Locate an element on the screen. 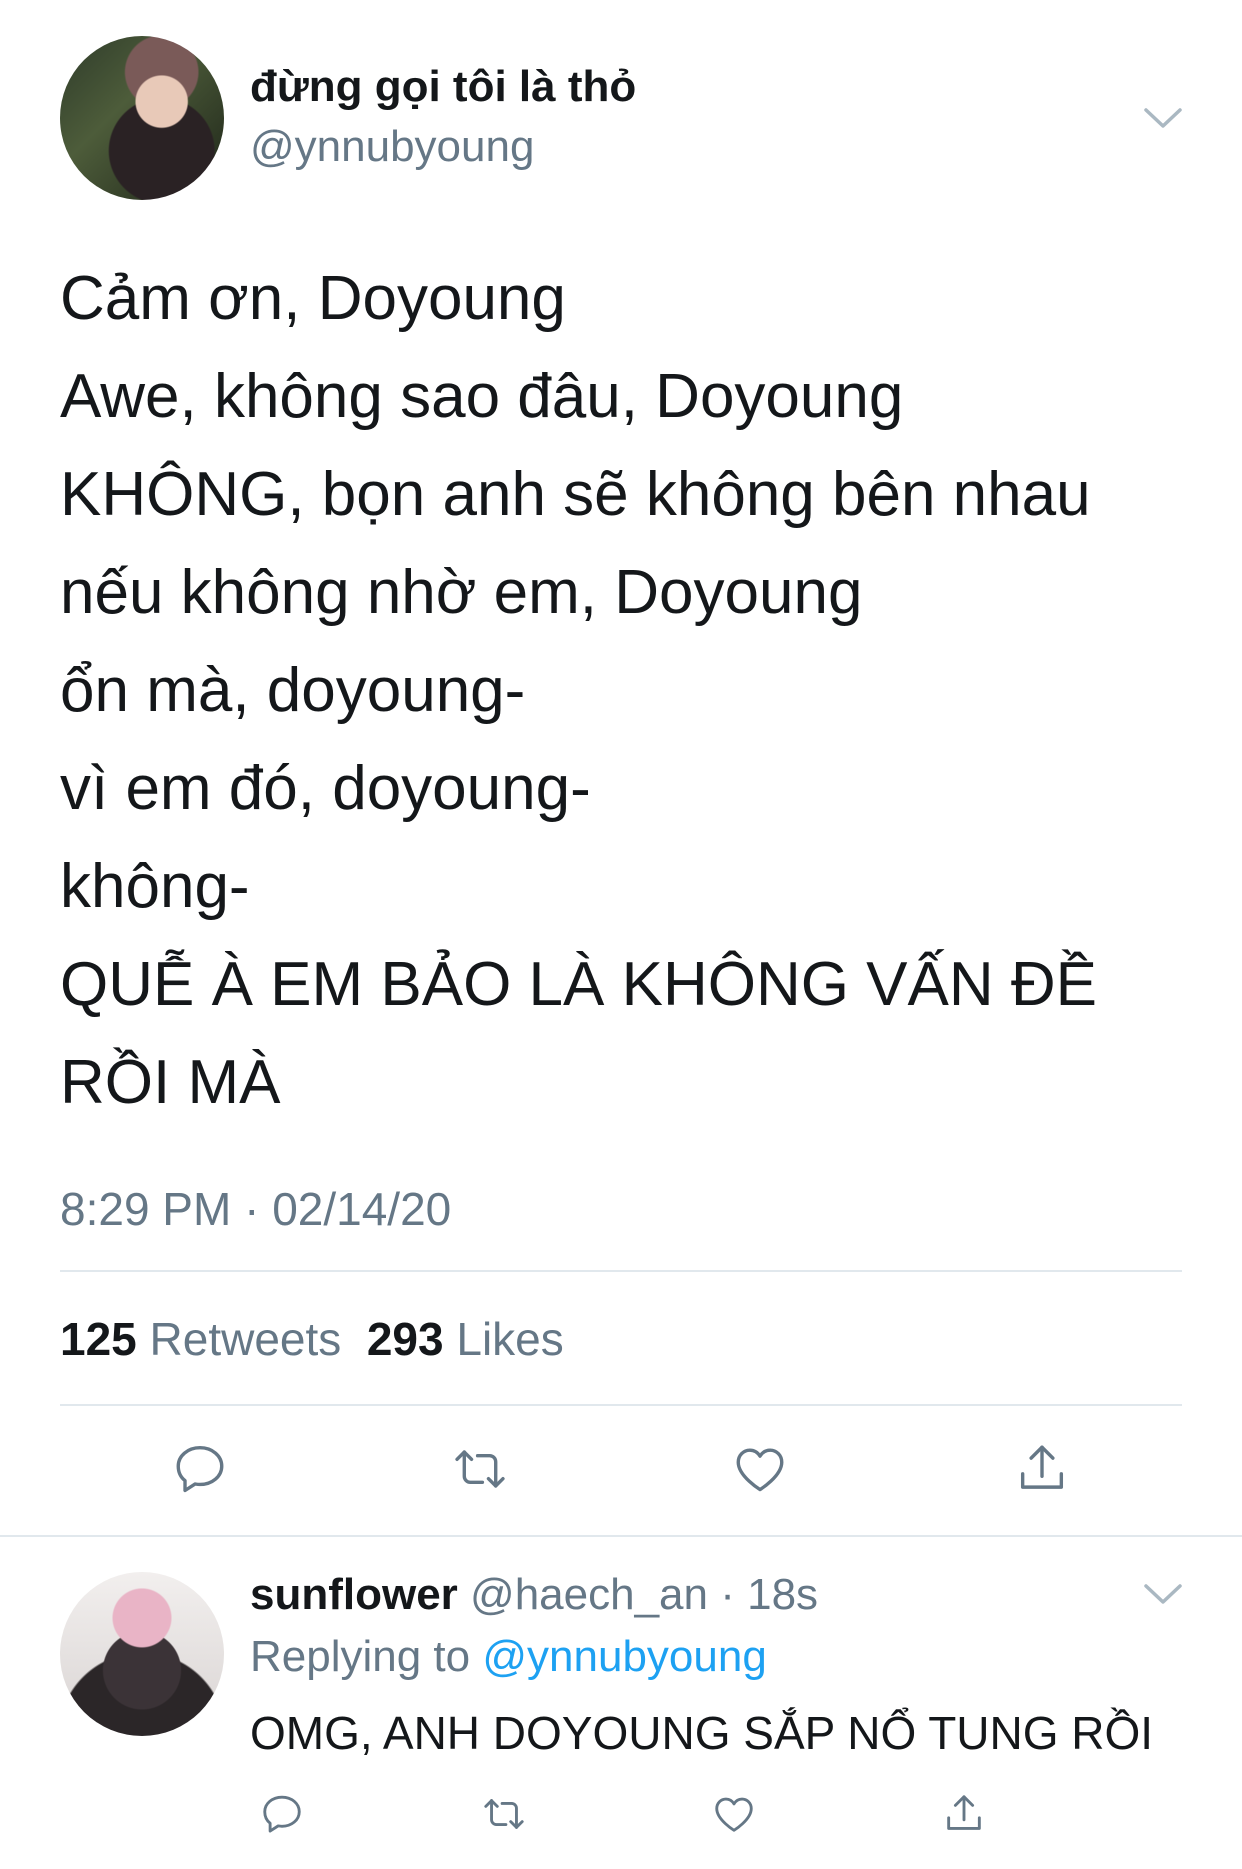 Image resolution: width=1242 pixels, height=1869 pixels. retweets-stat: 125 Retweets is located at coordinates (200, 1339).